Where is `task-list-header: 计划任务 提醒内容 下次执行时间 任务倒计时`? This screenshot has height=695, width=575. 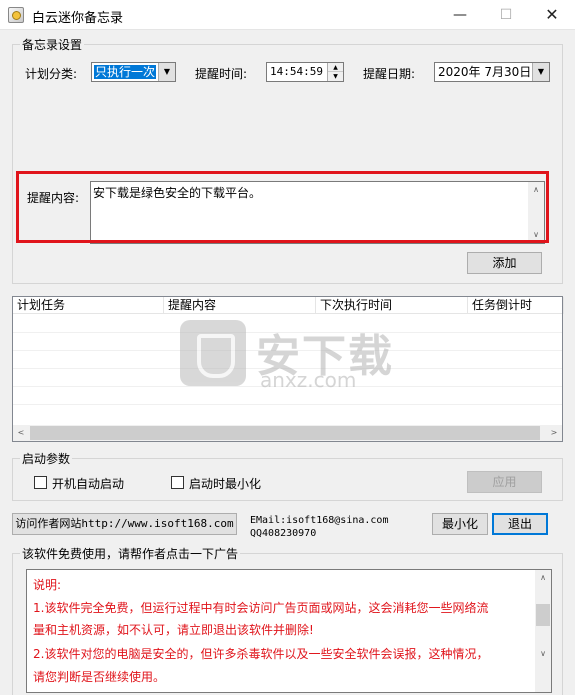
task-list-header: 计划任务 提醒内容 下次执行时间 任务倒计时 is located at coordinates (288, 305).